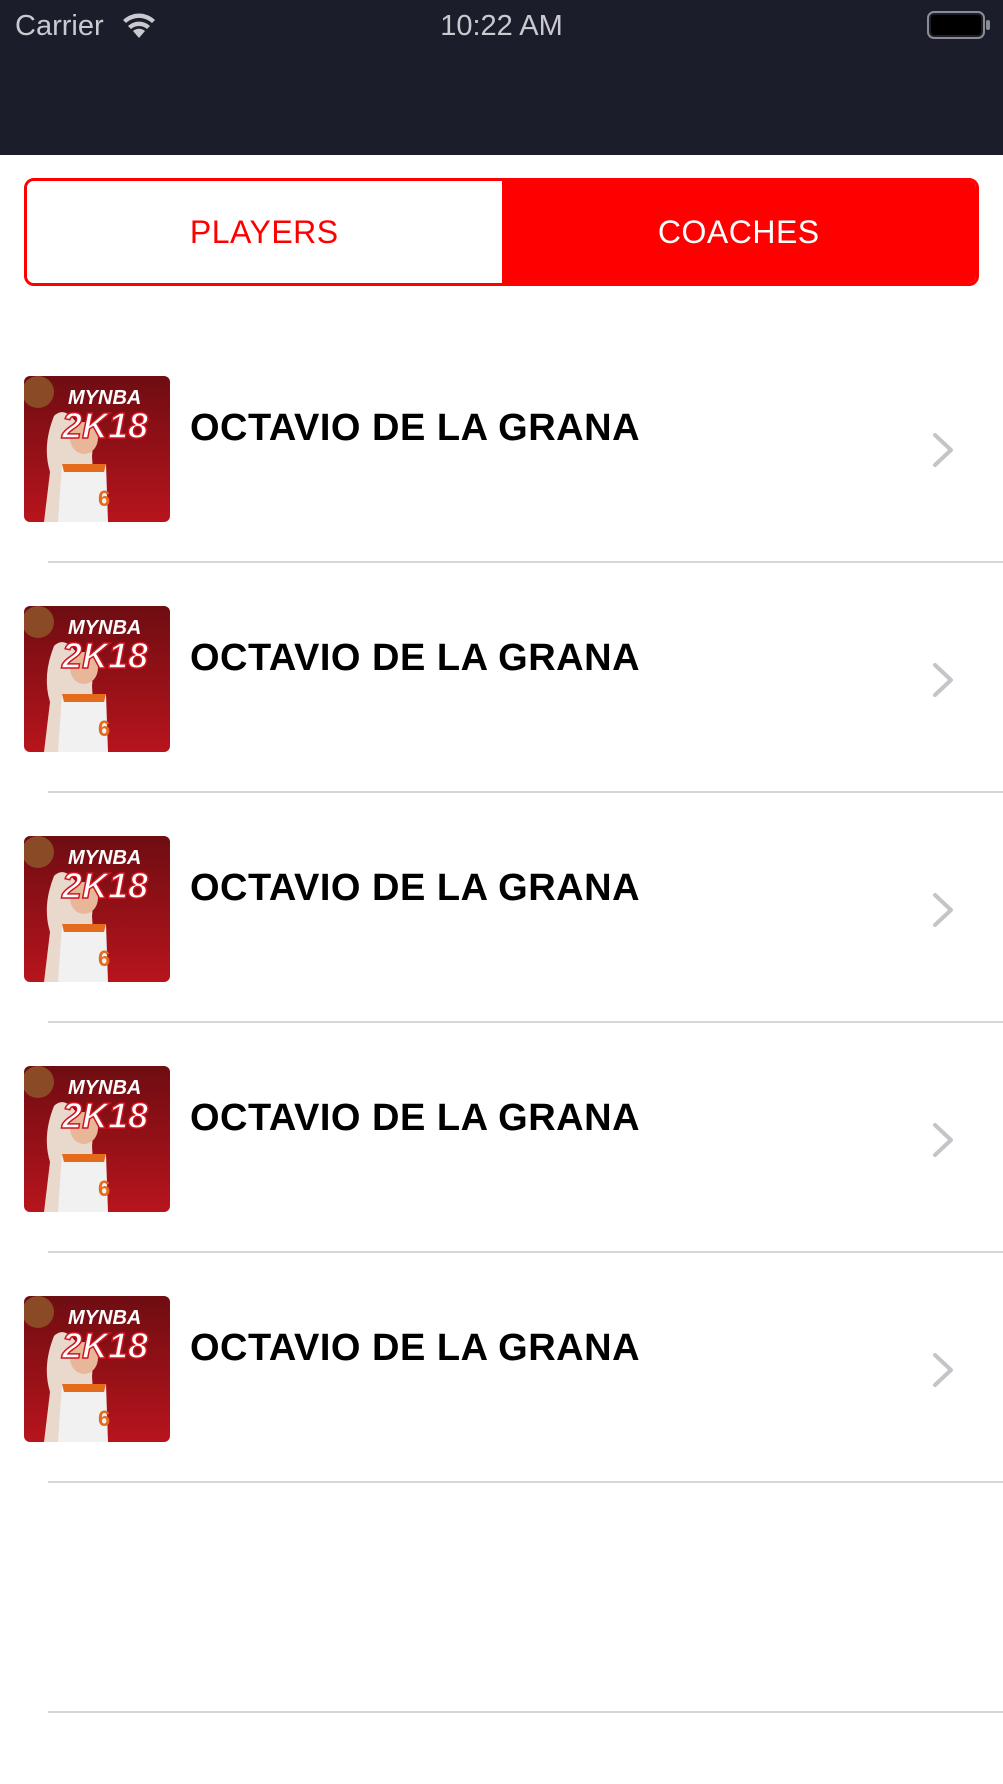 The image size is (1003, 1784). I want to click on navigation-header: Carrier 10:22 AM, so click(501, 77).